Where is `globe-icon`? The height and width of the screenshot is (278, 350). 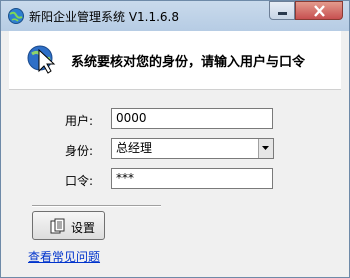
globe-icon is located at coordinates (16, 16).